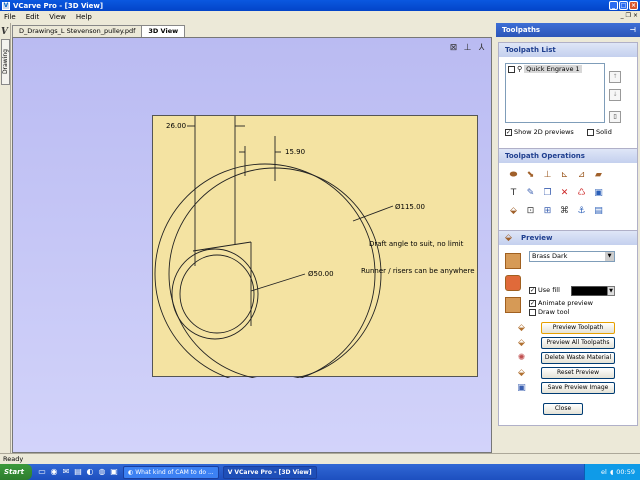 Image resolution: width=640 pixels, height=480 pixels. Describe the element at coordinates (628, 15) in the screenshot. I see `mdi-restore-icon: ❐` at that location.